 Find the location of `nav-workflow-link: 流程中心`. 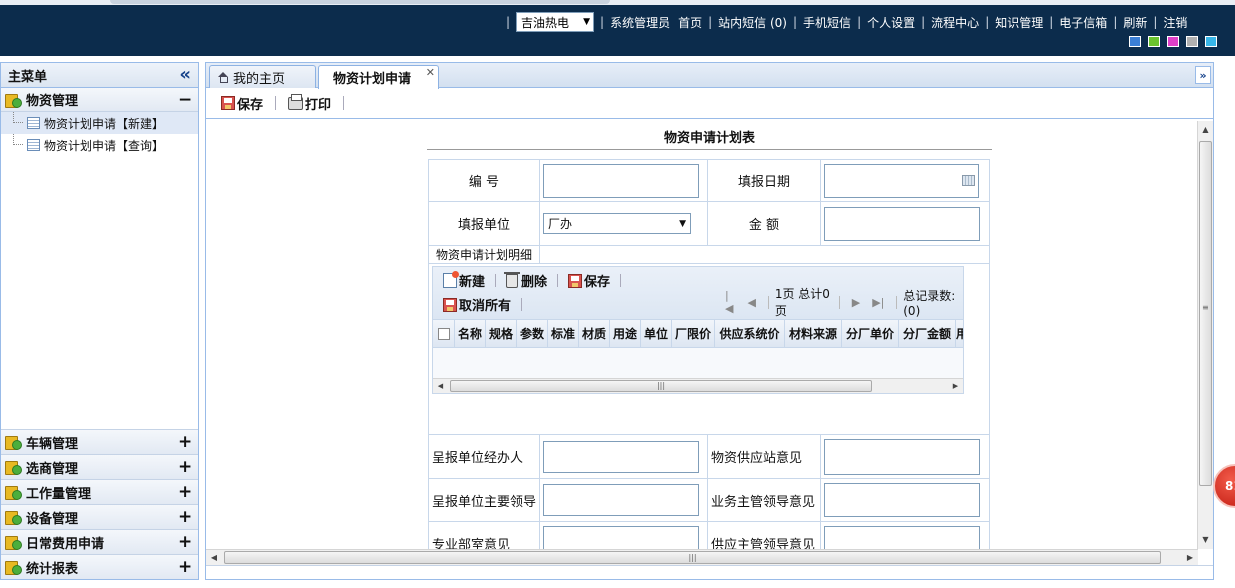

nav-workflow-link: 流程中心 is located at coordinates (955, 22).